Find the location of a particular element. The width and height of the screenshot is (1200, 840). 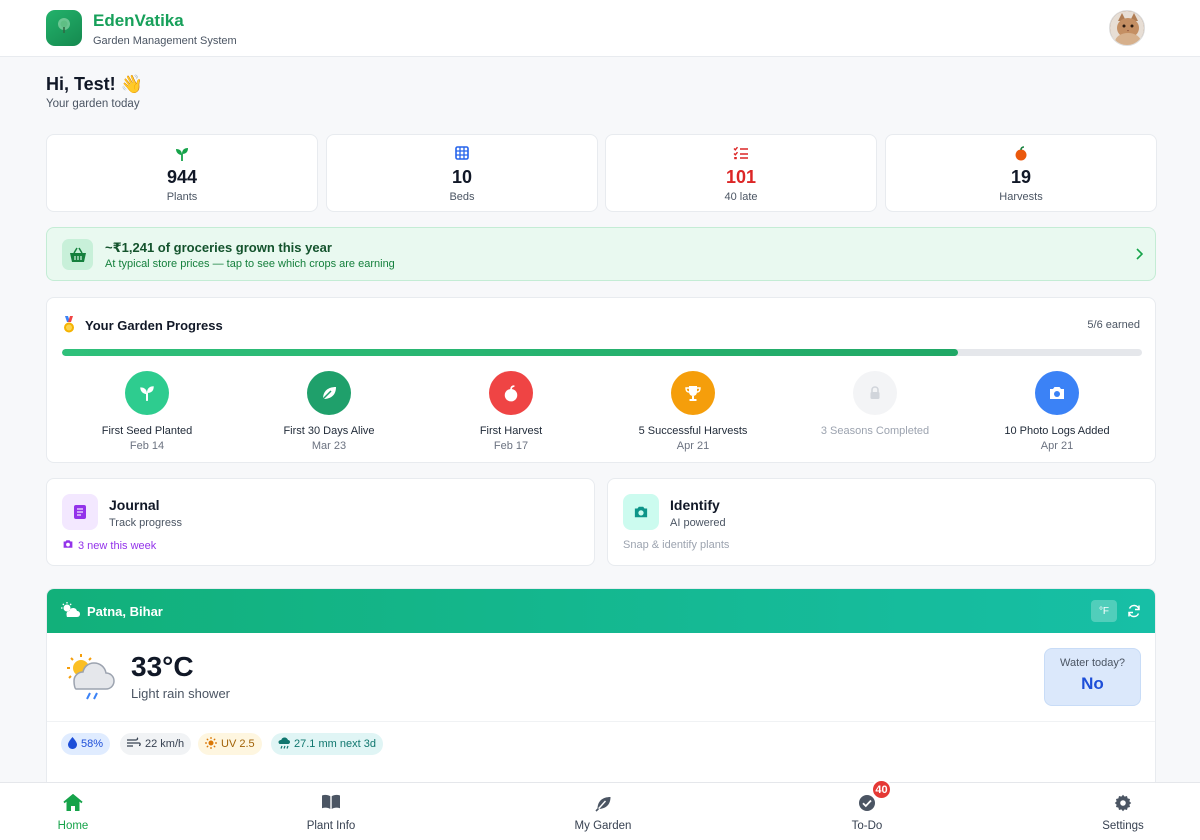

water-today-question: Water today? is located at coordinates (1092, 663).